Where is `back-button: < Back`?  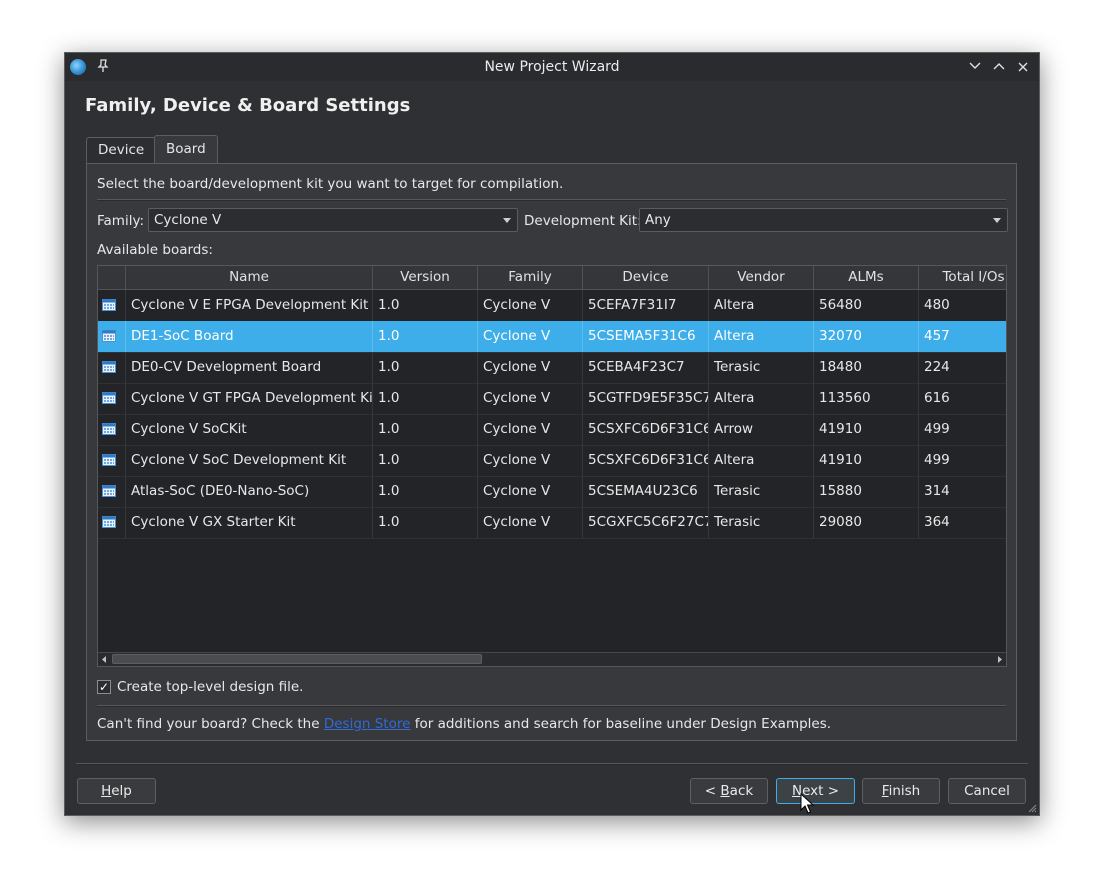
back-button: < Back is located at coordinates (729, 791).